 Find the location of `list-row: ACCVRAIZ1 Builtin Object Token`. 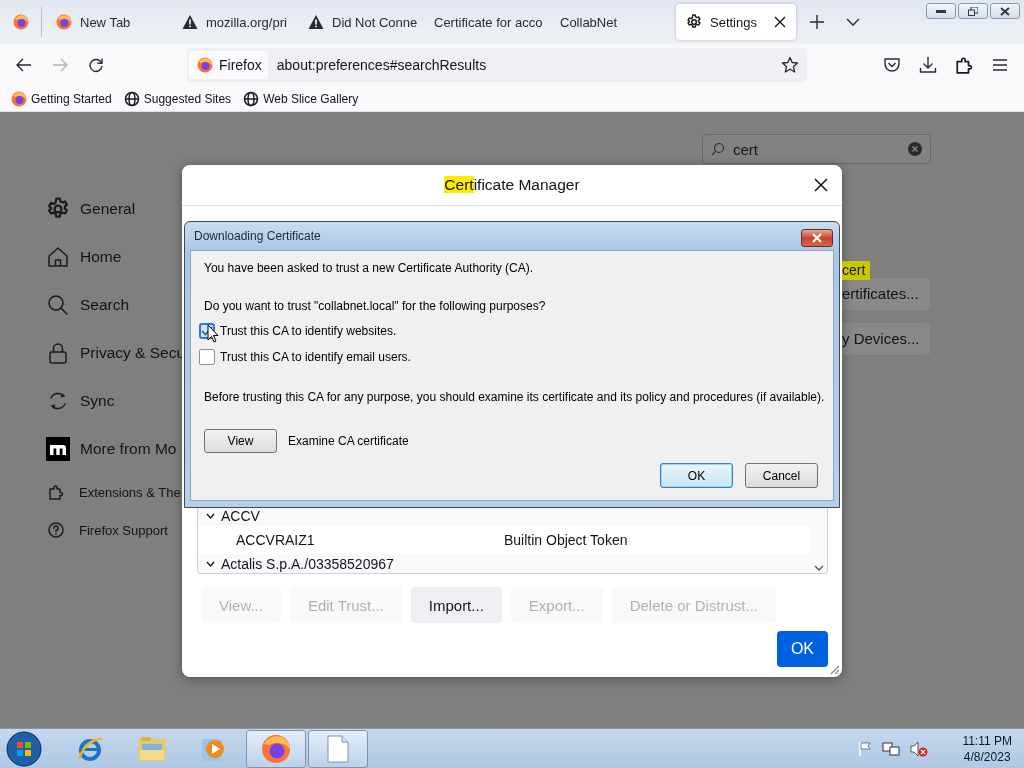

list-row: ACCVRAIZ1 Builtin Object Token is located at coordinates (504, 540).